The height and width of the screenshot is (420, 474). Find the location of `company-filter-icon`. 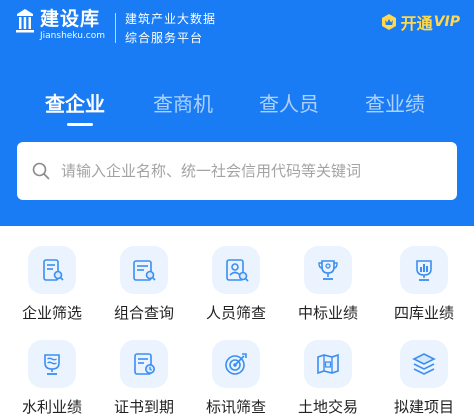

company-filter-icon is located at coordinates (52, 270).